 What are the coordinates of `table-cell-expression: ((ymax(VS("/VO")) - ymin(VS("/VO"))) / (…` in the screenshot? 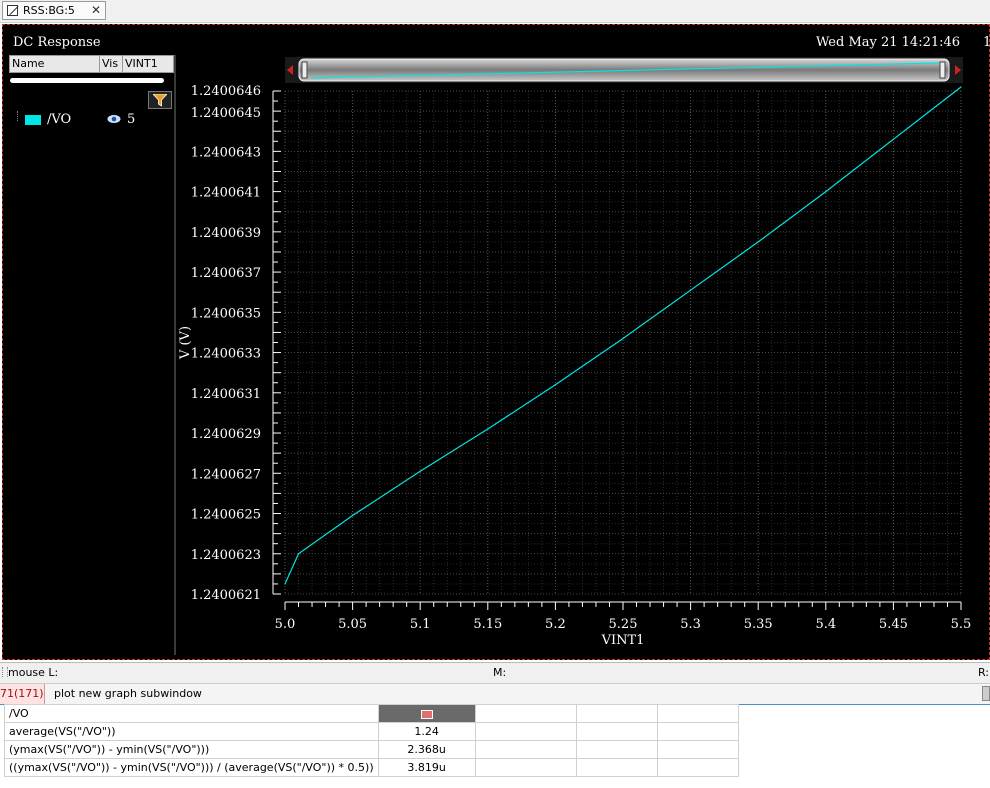 It's located at (191, 767).